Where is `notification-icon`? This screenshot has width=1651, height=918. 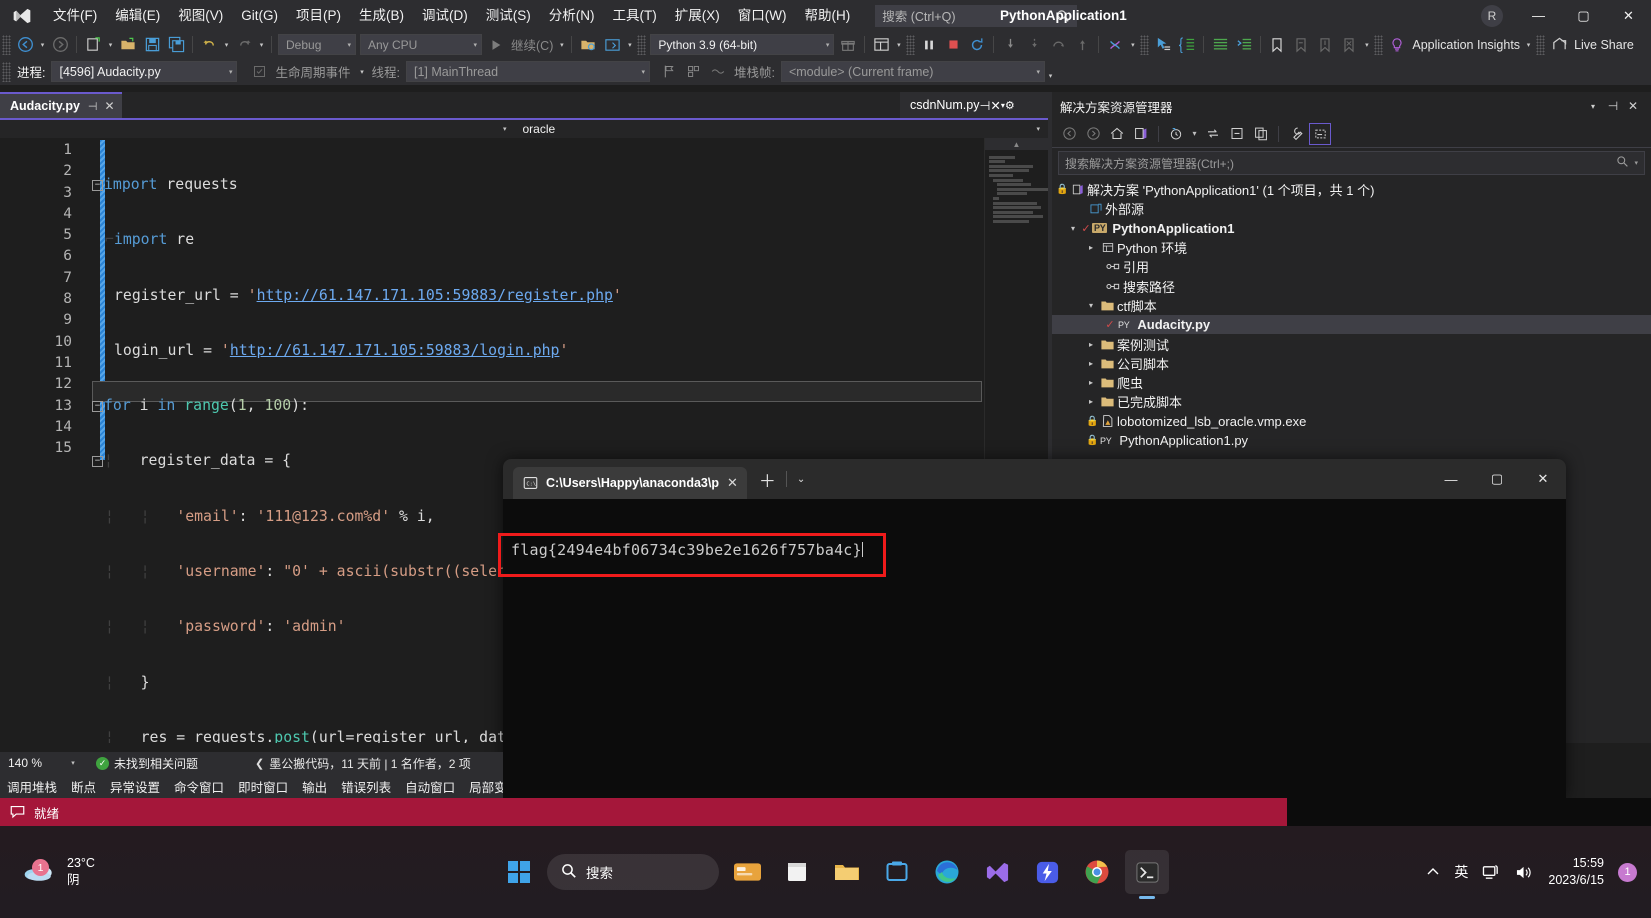
notification-icon is located at coordinates (17, 812).